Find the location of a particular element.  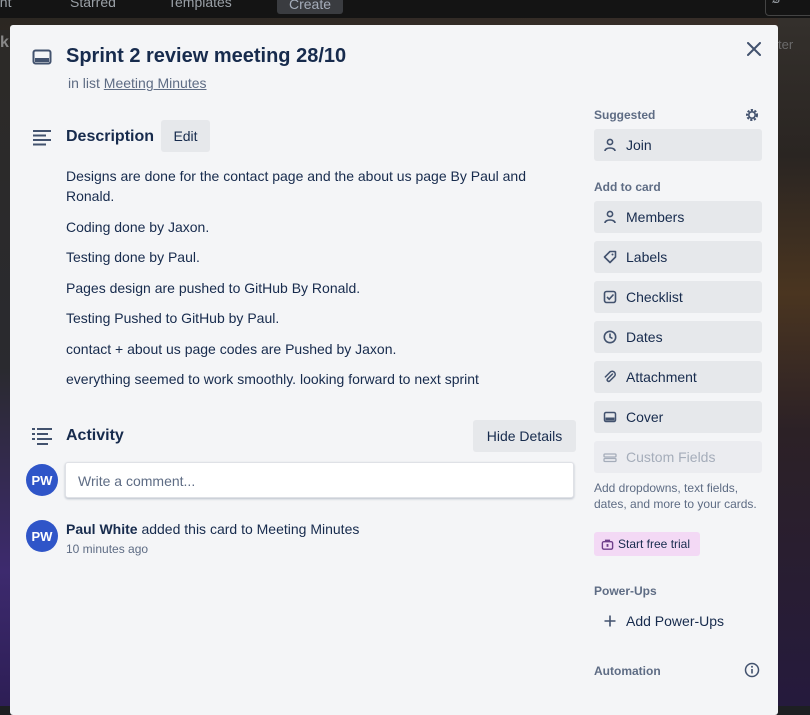

info-icon is located at coordinates (752, 670).